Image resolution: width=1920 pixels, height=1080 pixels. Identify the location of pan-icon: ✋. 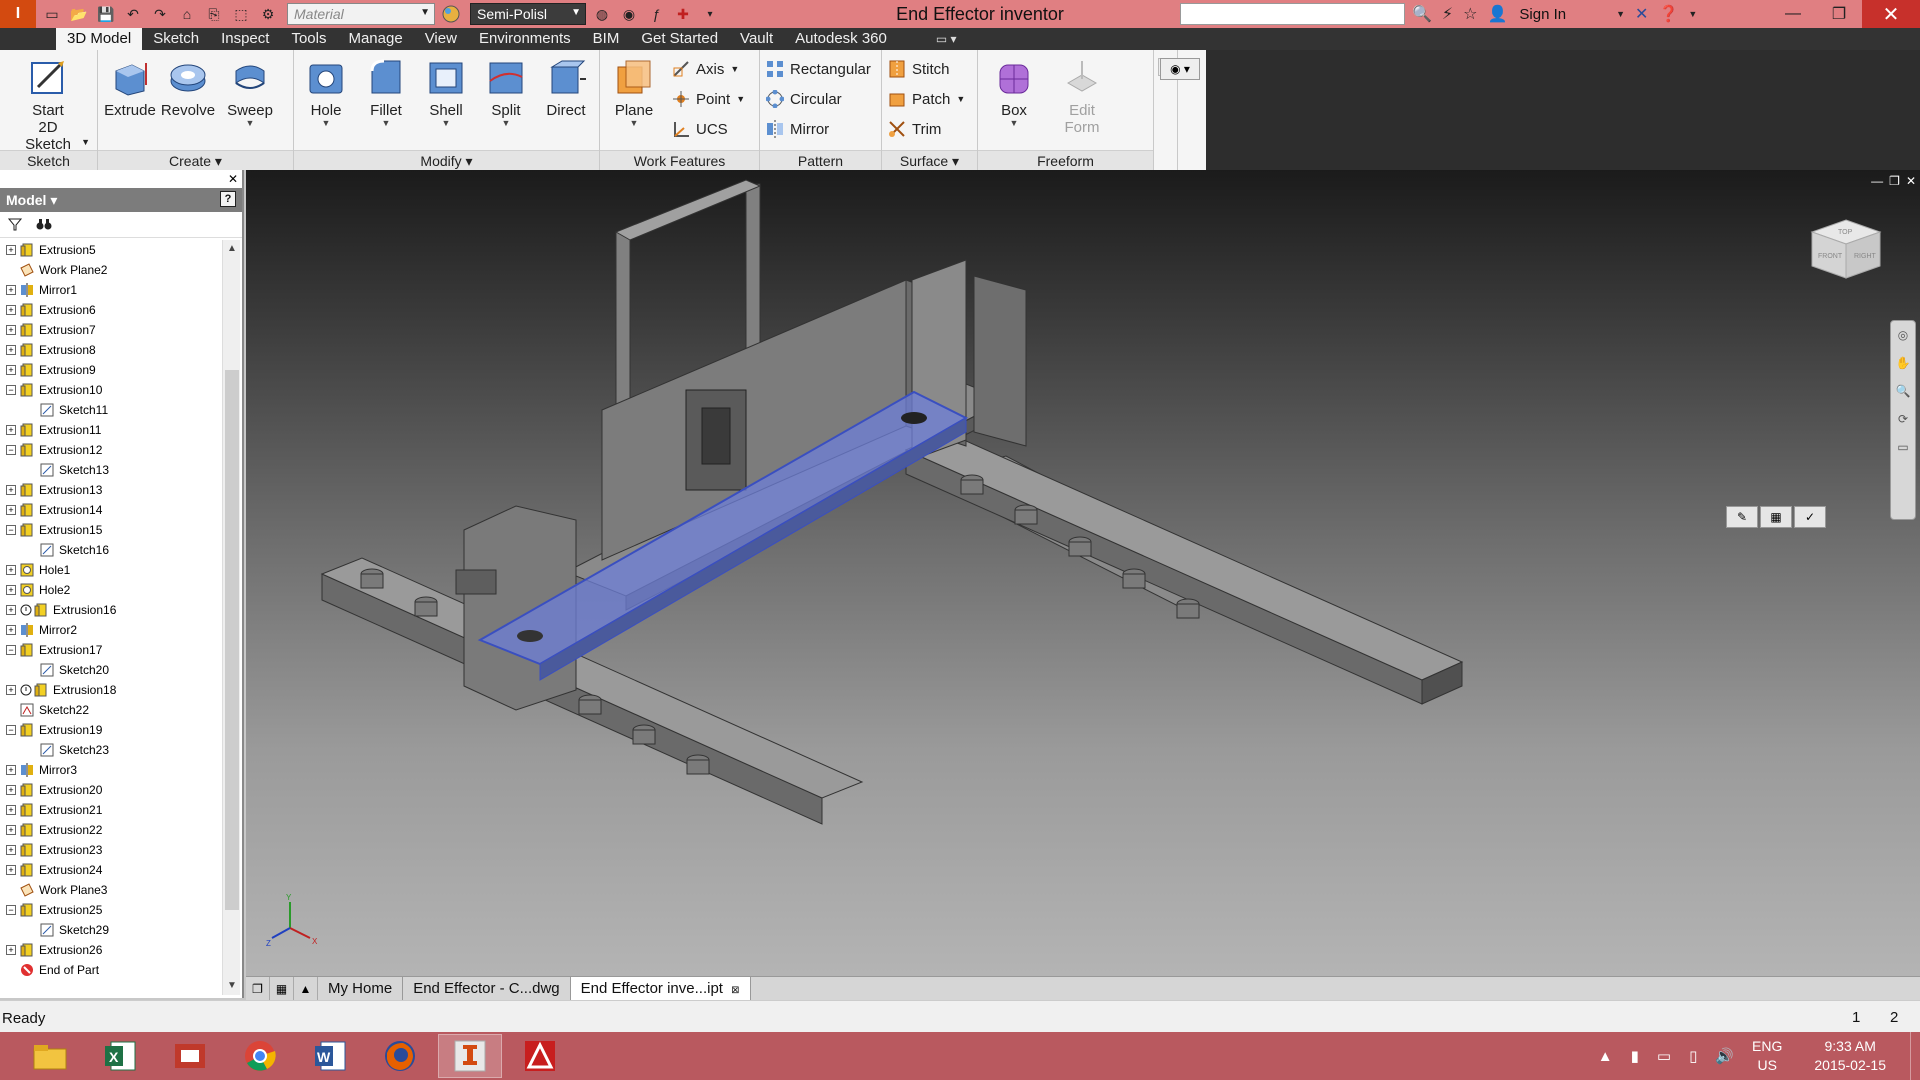
(1903, 363).